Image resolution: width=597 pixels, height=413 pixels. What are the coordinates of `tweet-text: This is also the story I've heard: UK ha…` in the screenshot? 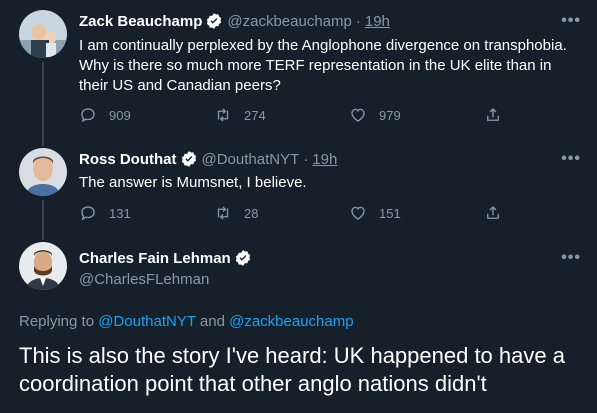 It's located at (292, 369).